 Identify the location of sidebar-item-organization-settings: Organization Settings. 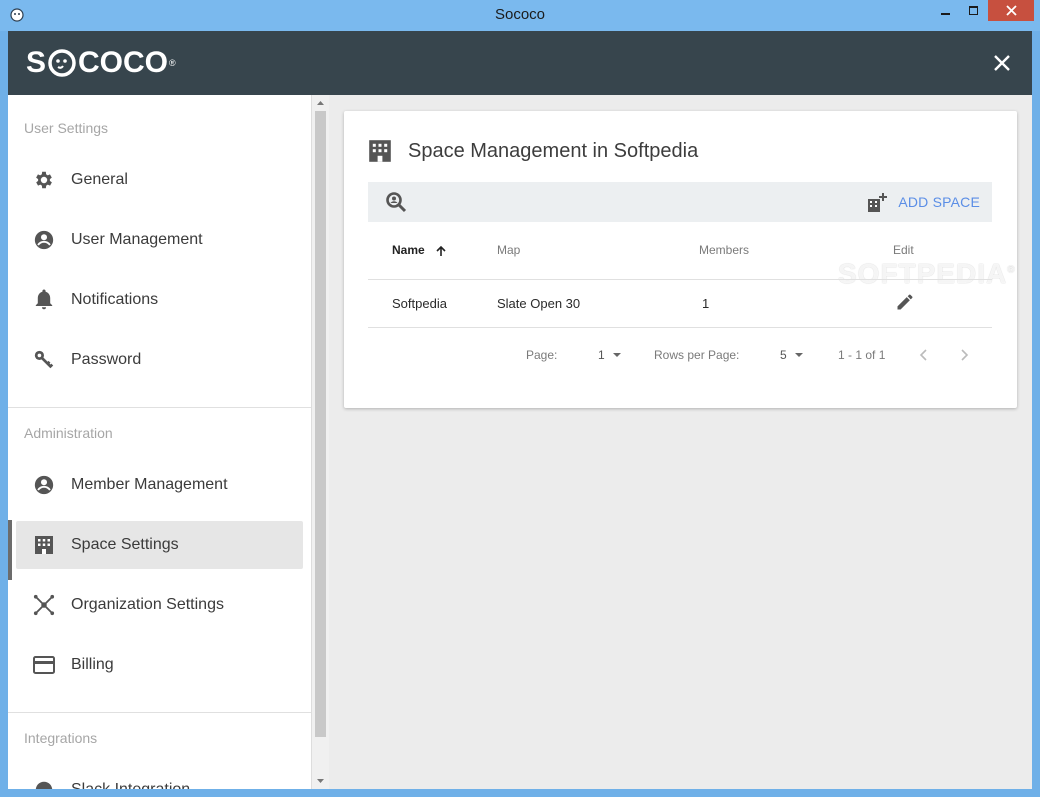
(159, 605).